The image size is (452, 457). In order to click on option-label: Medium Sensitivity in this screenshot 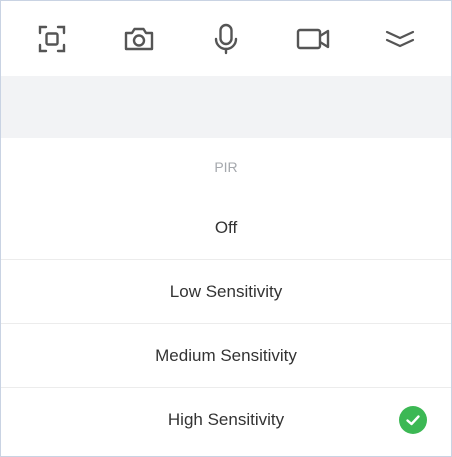, I will do `click(226, 355)`.